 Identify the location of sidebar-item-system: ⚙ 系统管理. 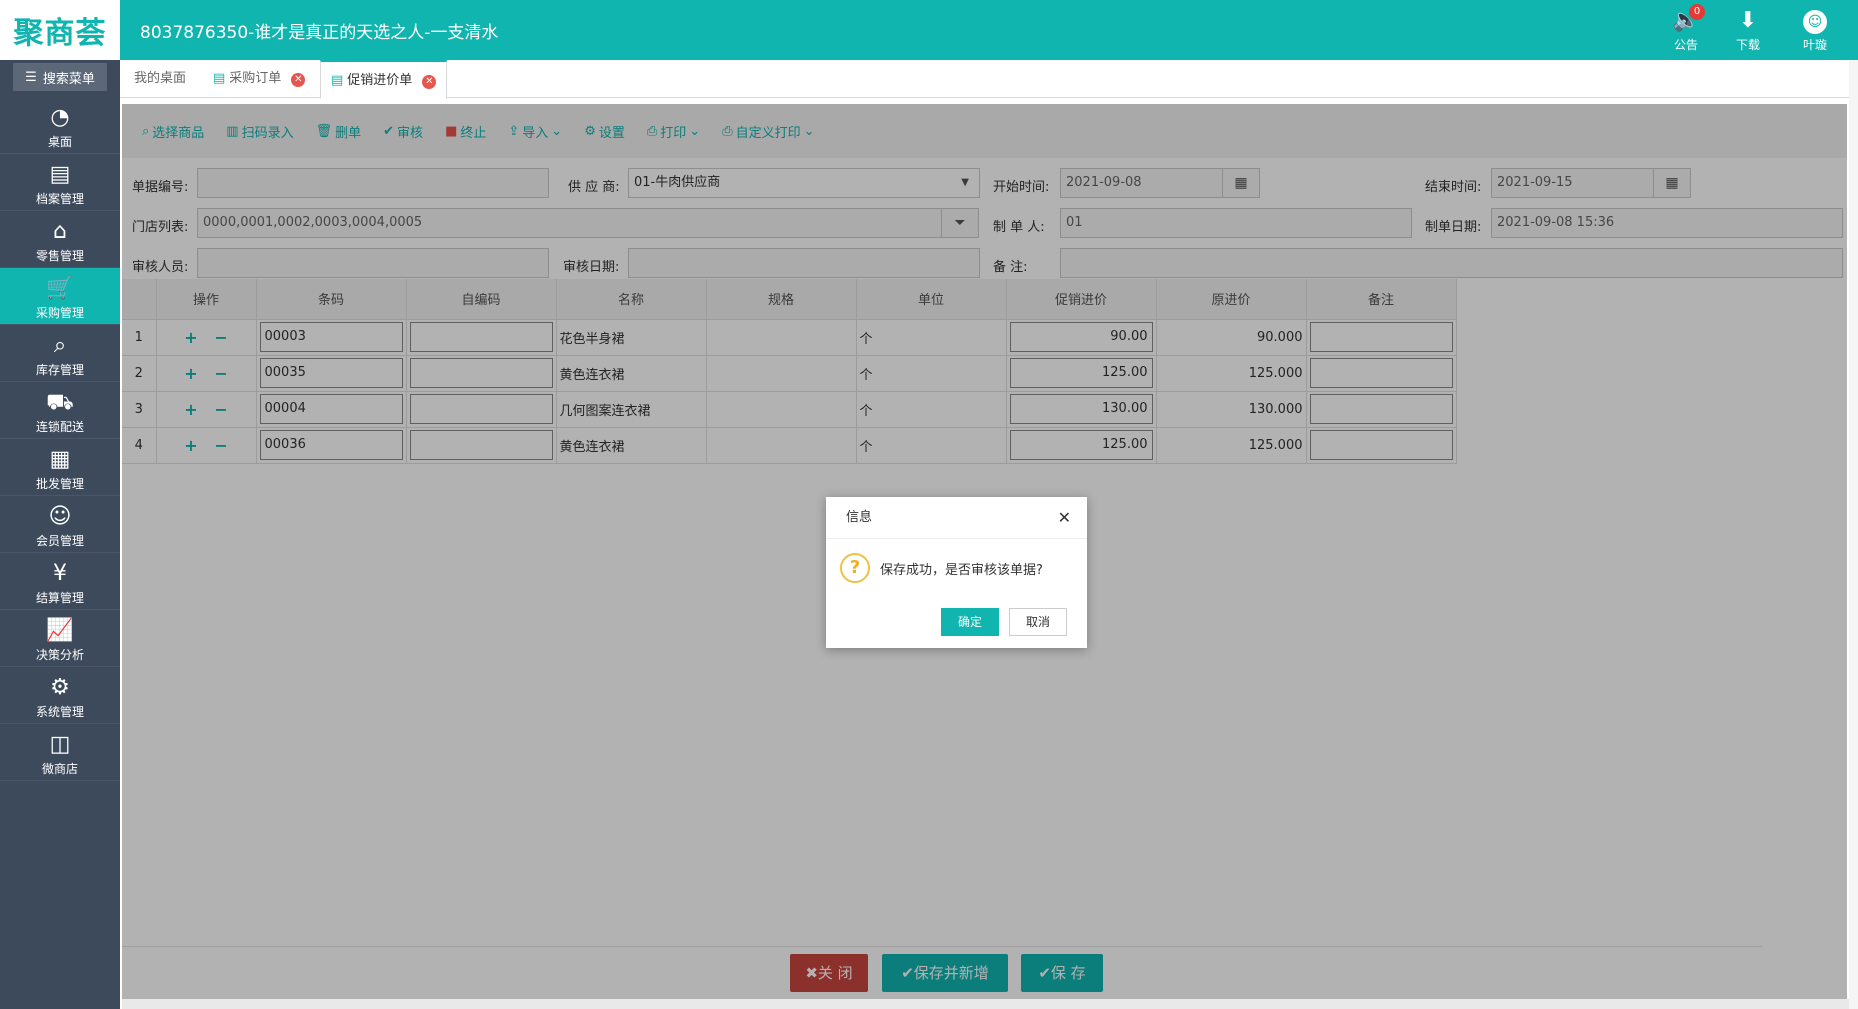
(60, 695).